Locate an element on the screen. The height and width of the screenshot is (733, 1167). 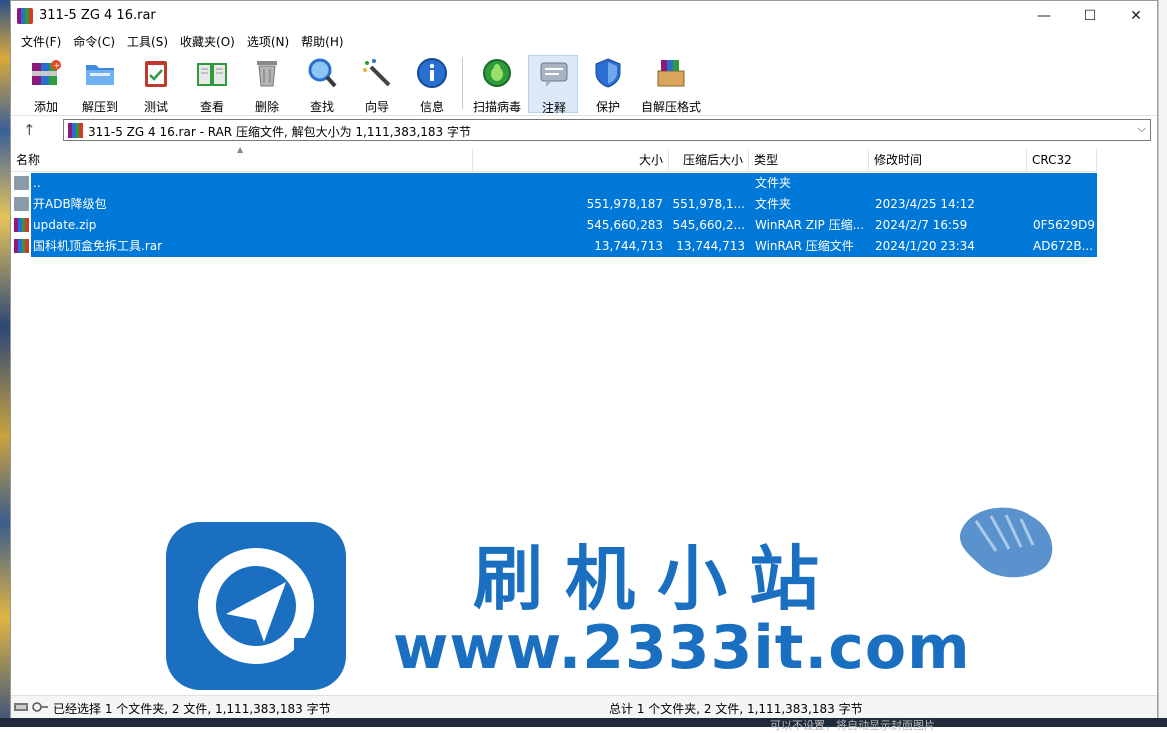
view-label: 查看 is located at coordinates (211, 107).